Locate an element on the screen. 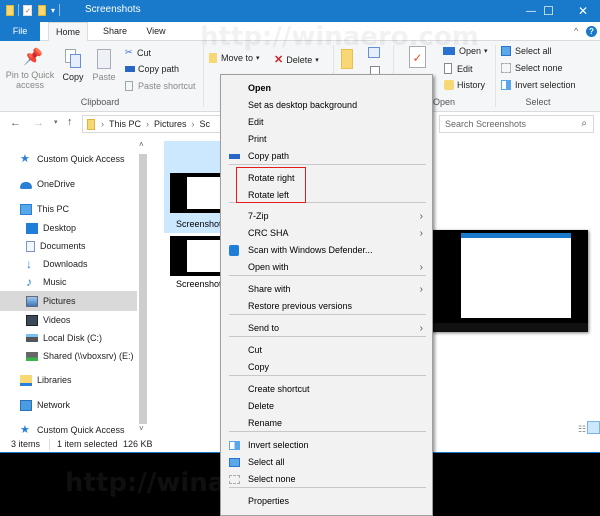 The image size is (600, 516). sidebar-item-downloads: ↓ Downloads is located at coordinates (68, 264).